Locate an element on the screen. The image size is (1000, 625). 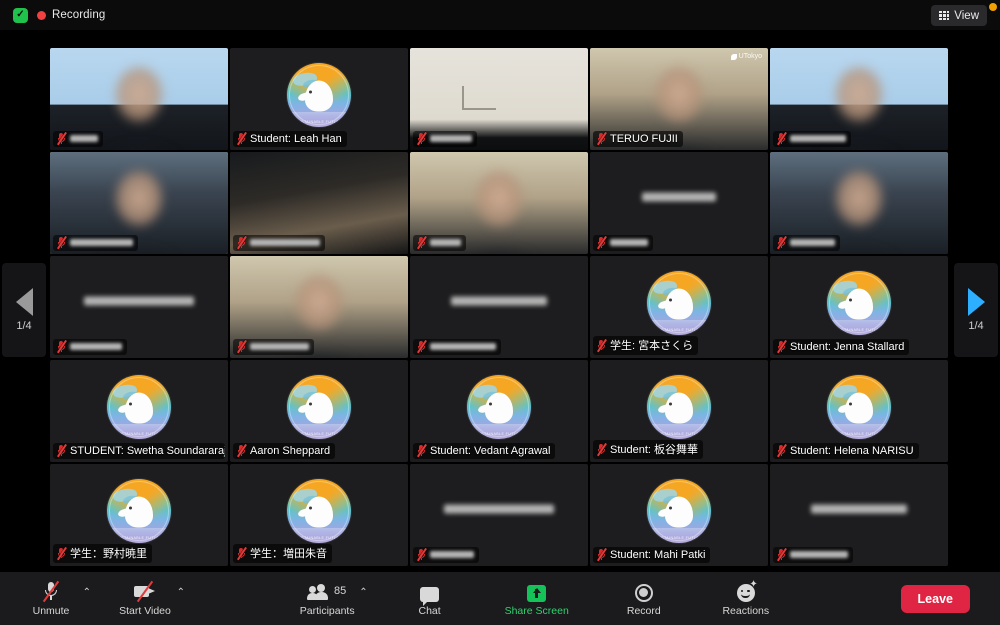
participant-tile: SUSTAINABLE FUTURE Student: Mahi Patki is located at coordinates (679, 515).